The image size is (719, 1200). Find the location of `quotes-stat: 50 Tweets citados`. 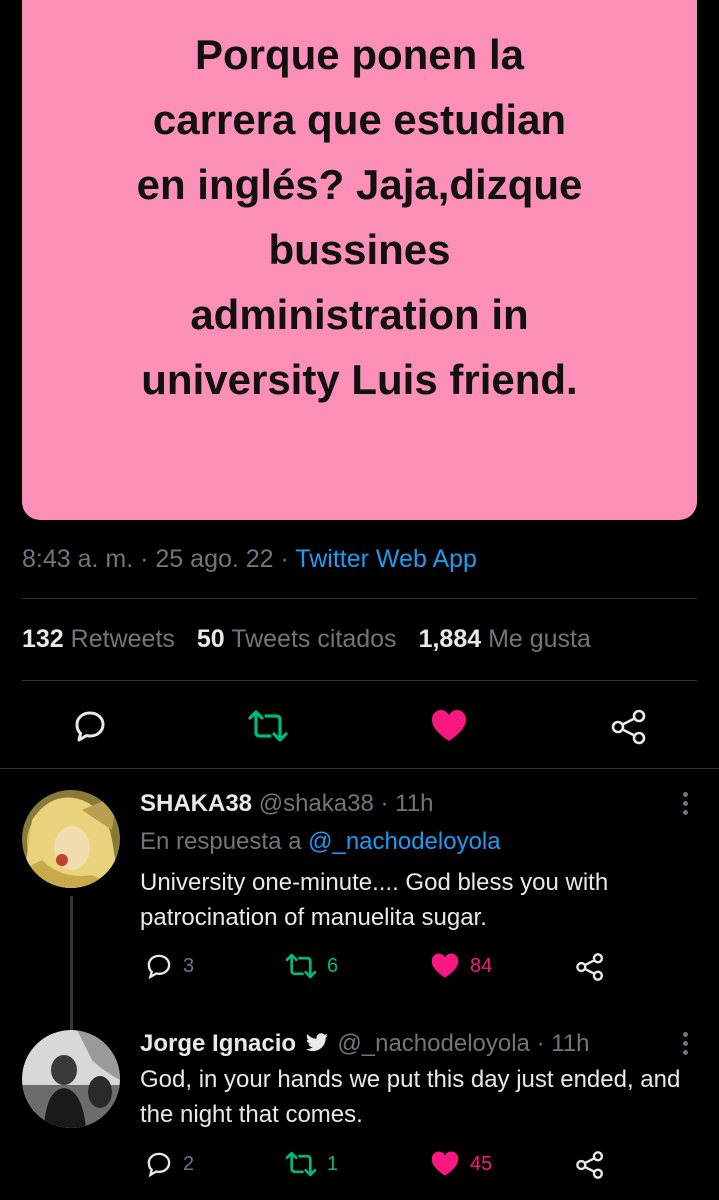

quotes-stat: 50 Tweets citados is located at coordinates (297, 639).